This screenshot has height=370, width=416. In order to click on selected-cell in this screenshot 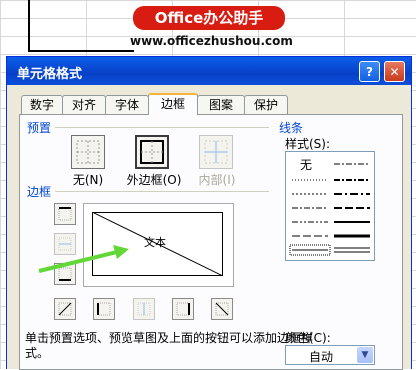, I will do `click(81, 26)`.